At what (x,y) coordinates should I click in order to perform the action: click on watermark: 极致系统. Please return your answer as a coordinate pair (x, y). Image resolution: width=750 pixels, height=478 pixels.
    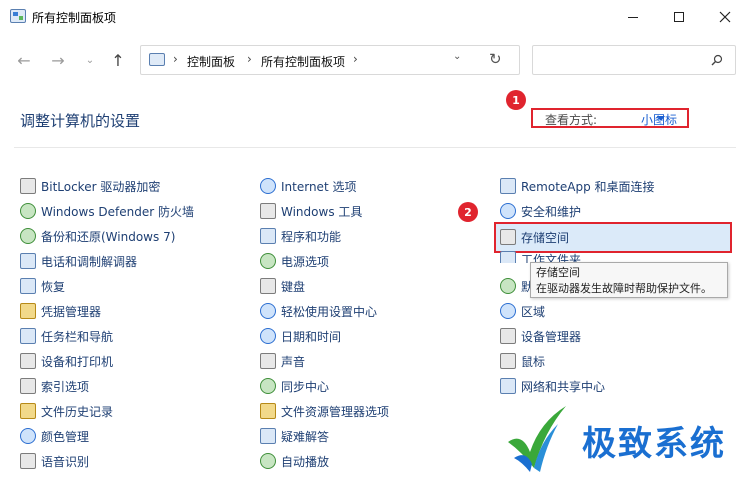
    Looking at the image, I should click on (620, 439).